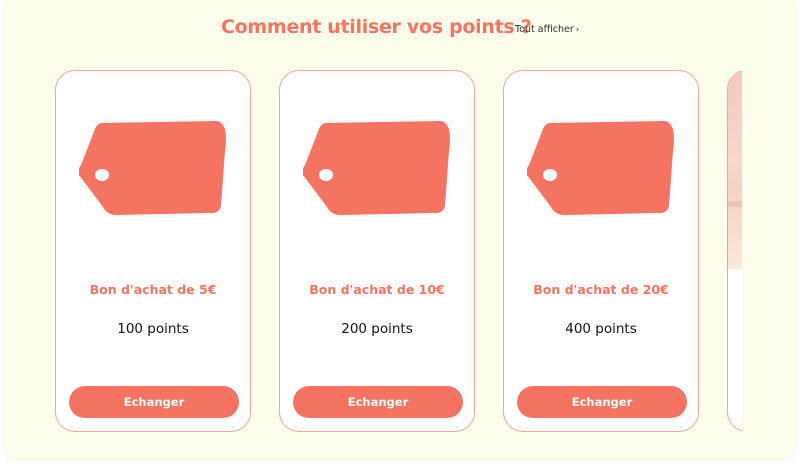 The height and width of the screenshot is (466, 800). What do you see at coordinates (377, 329) in the screenshot?
I see `card-points: 200 points` at bounding box center [377, 329].